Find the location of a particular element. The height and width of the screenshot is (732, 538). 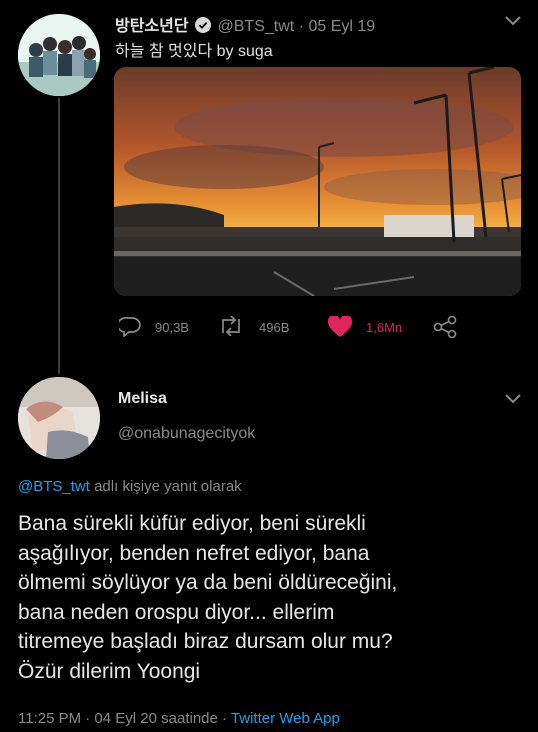

reply-to-suffix: adlı kişiye yanıt olarak is located at coordinates (165, 486).